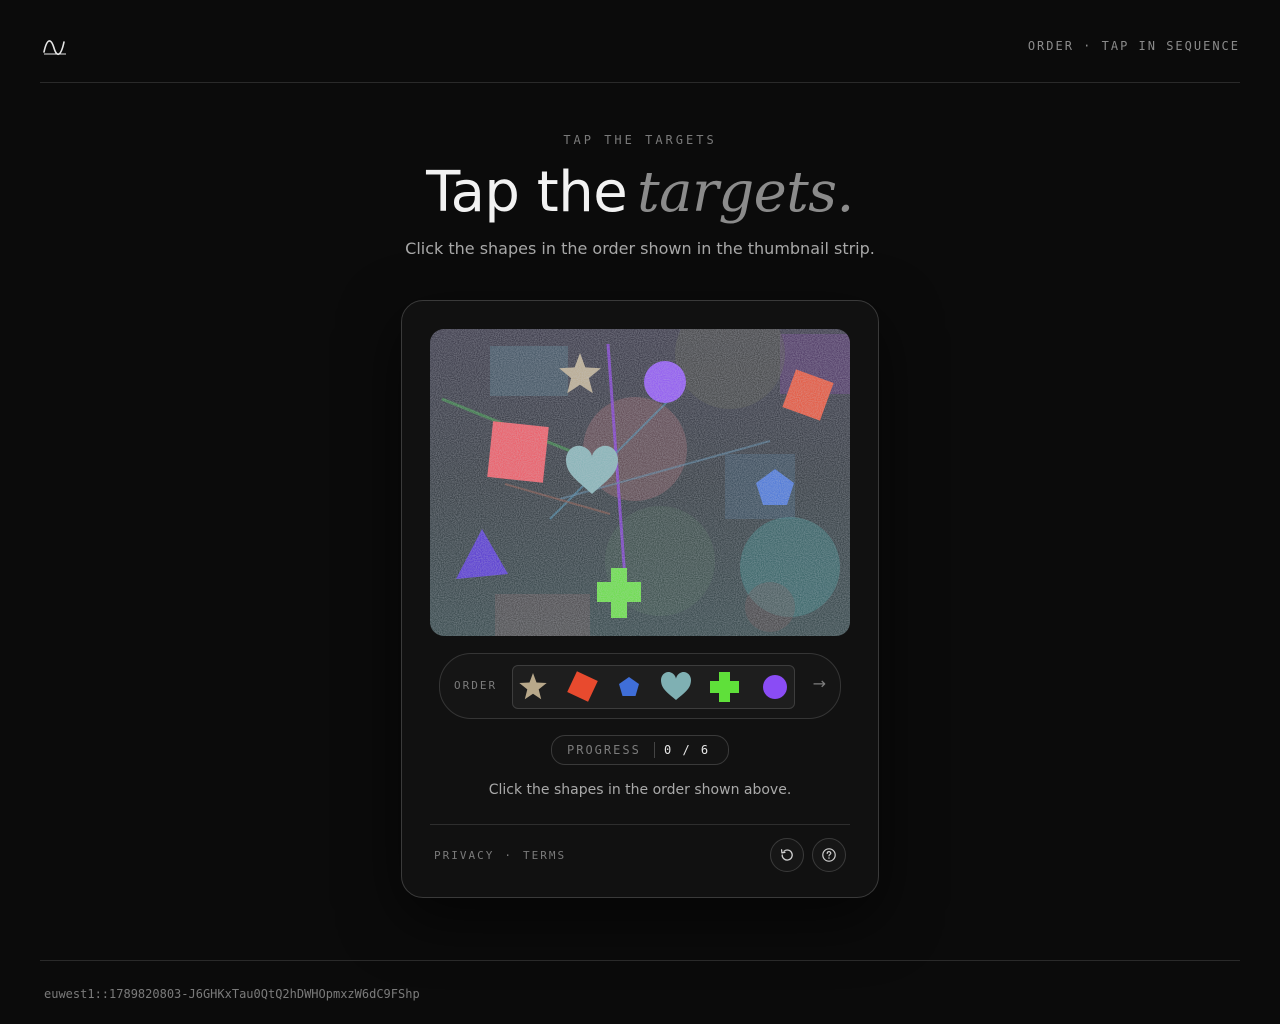 The height and width of the screenshot is (1024, 1280). Describe the element at coordinates (676, 685) in the screenshot. I see `heart-icon` at that location.